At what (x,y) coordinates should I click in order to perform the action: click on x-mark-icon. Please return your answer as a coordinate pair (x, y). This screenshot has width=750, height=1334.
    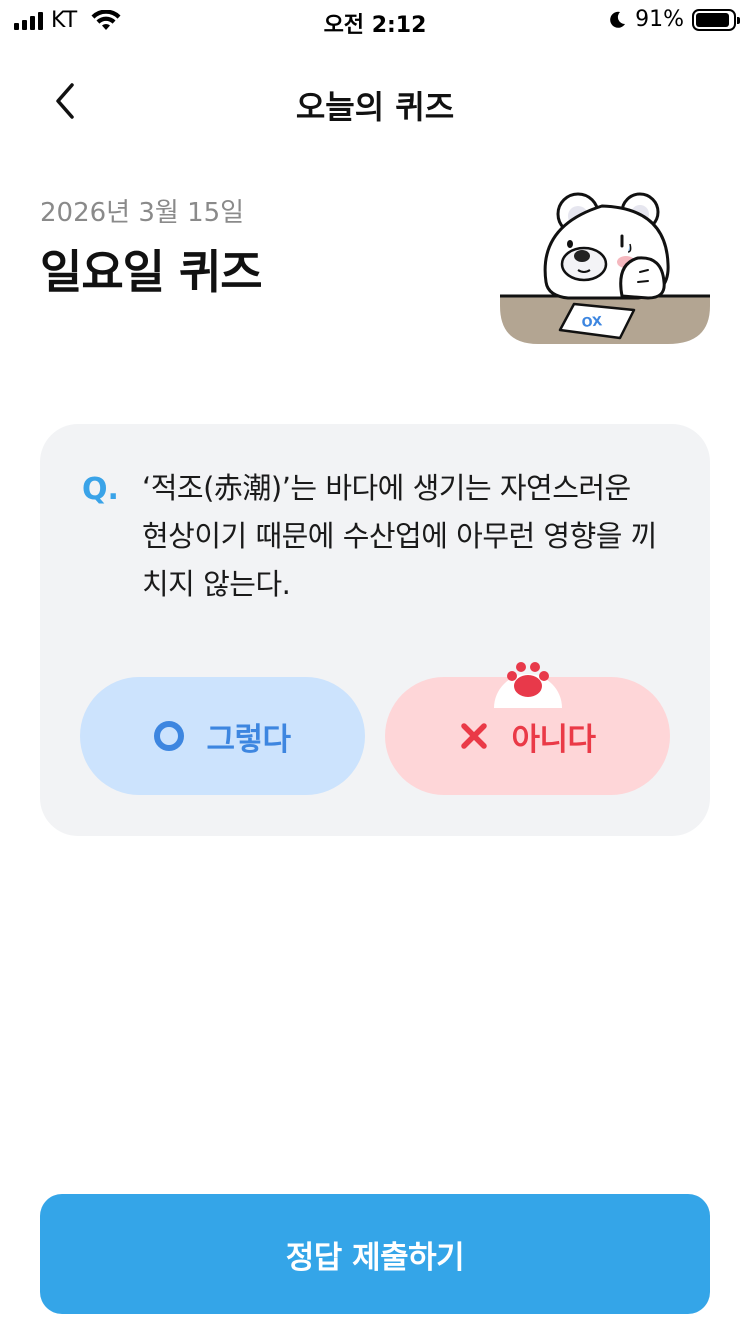
    Looking at the image, I should click on (474, 736).